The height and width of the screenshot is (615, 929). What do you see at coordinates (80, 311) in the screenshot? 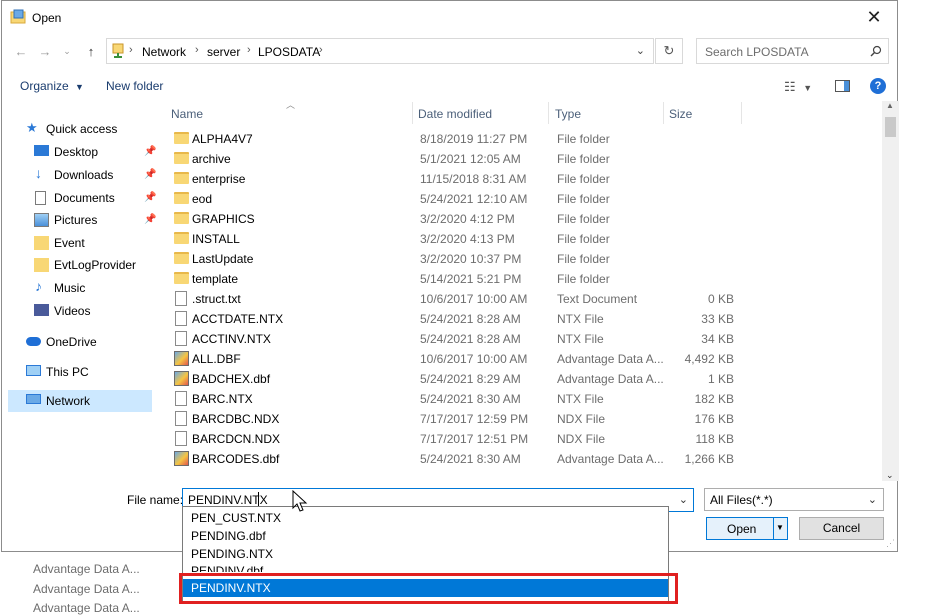
I see `sidebar-item-videos: Videos` at bounding box center [80, 311].